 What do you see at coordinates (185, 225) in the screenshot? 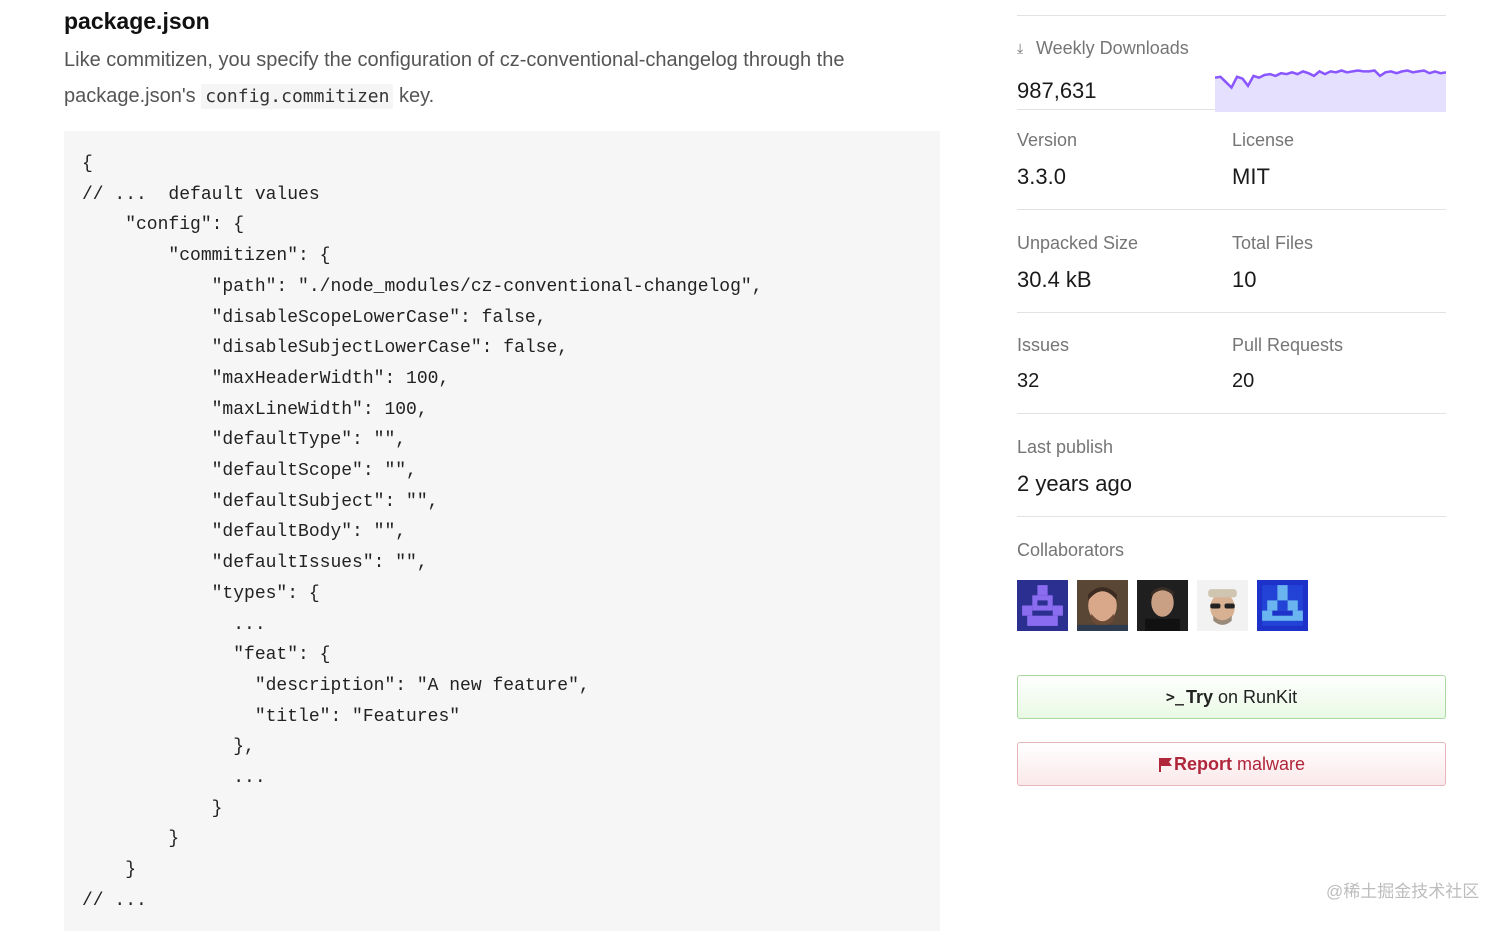
I see `code-line: "config": {` at bounding box center [185, 225].